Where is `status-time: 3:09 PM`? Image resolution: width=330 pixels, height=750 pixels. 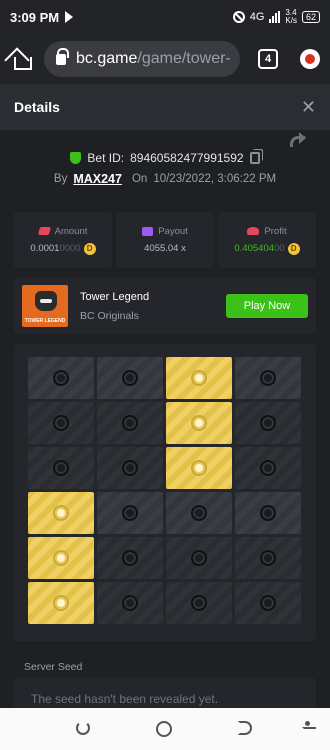
status-time: 3:09 PM is located at coordinates (35, 17).